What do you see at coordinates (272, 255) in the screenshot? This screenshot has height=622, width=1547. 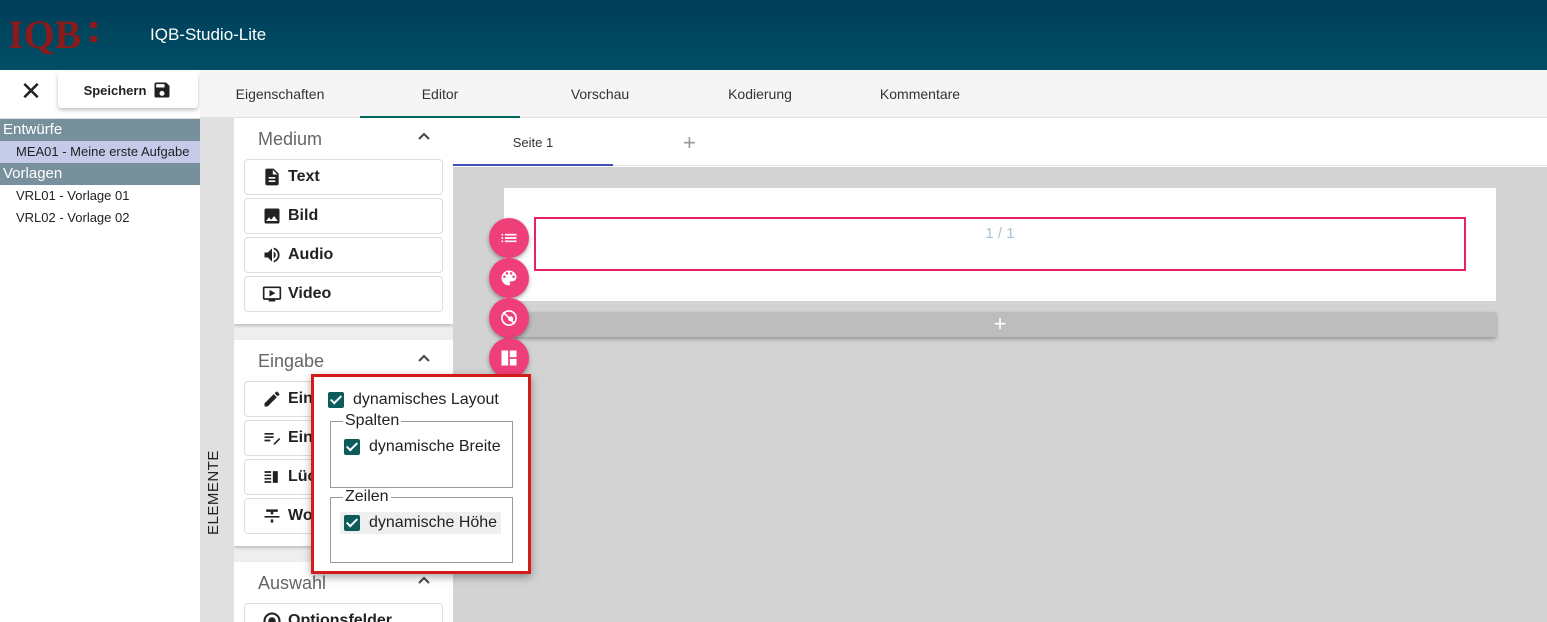 I see `volume-icon` at bounding box center [272, 255].